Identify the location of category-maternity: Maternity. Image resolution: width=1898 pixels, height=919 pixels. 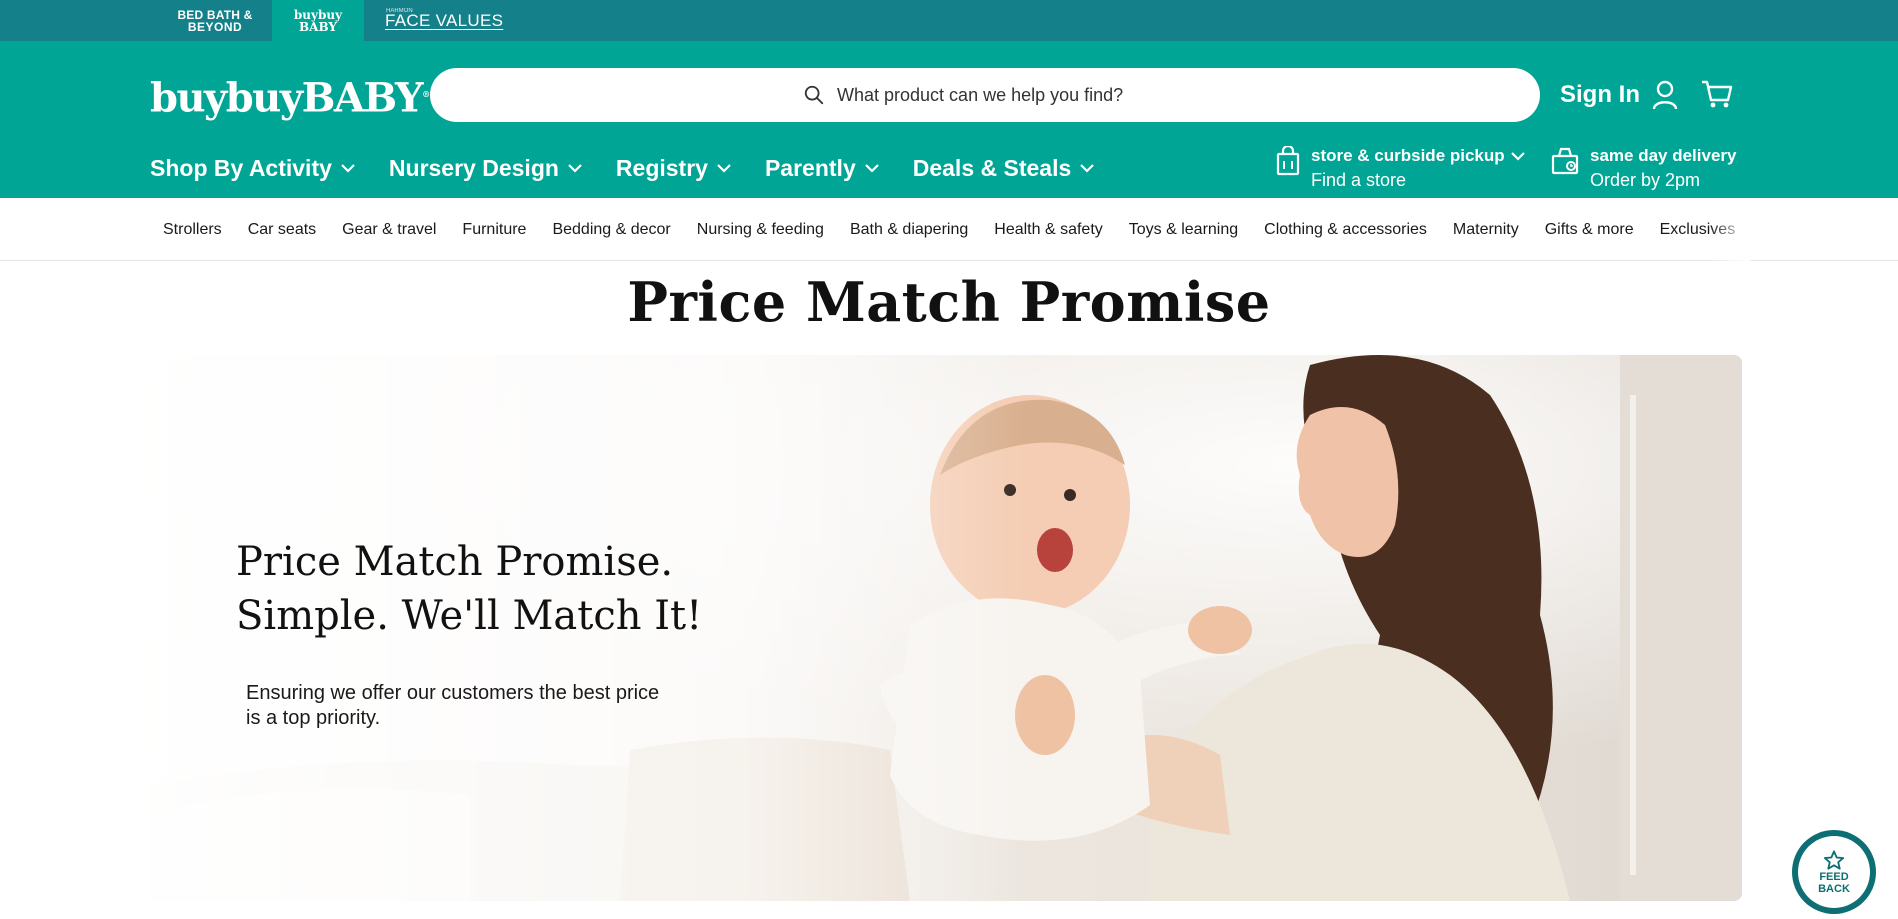
(1486, 230).